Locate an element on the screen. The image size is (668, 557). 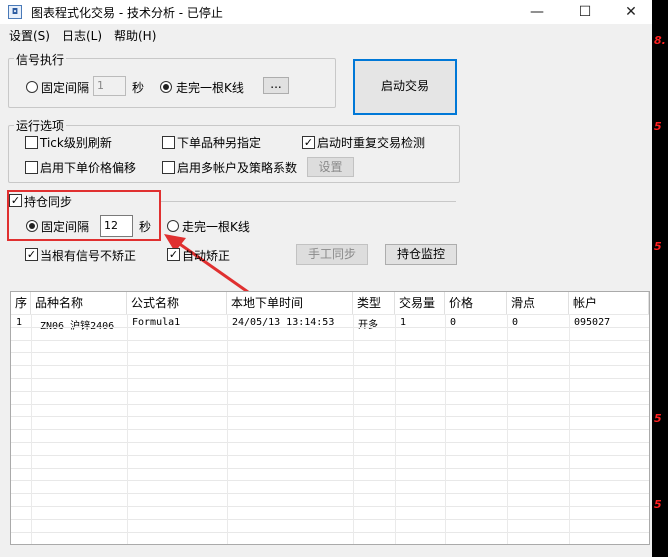
signal-interval-input: 1 is located at coordinates (109, 86).